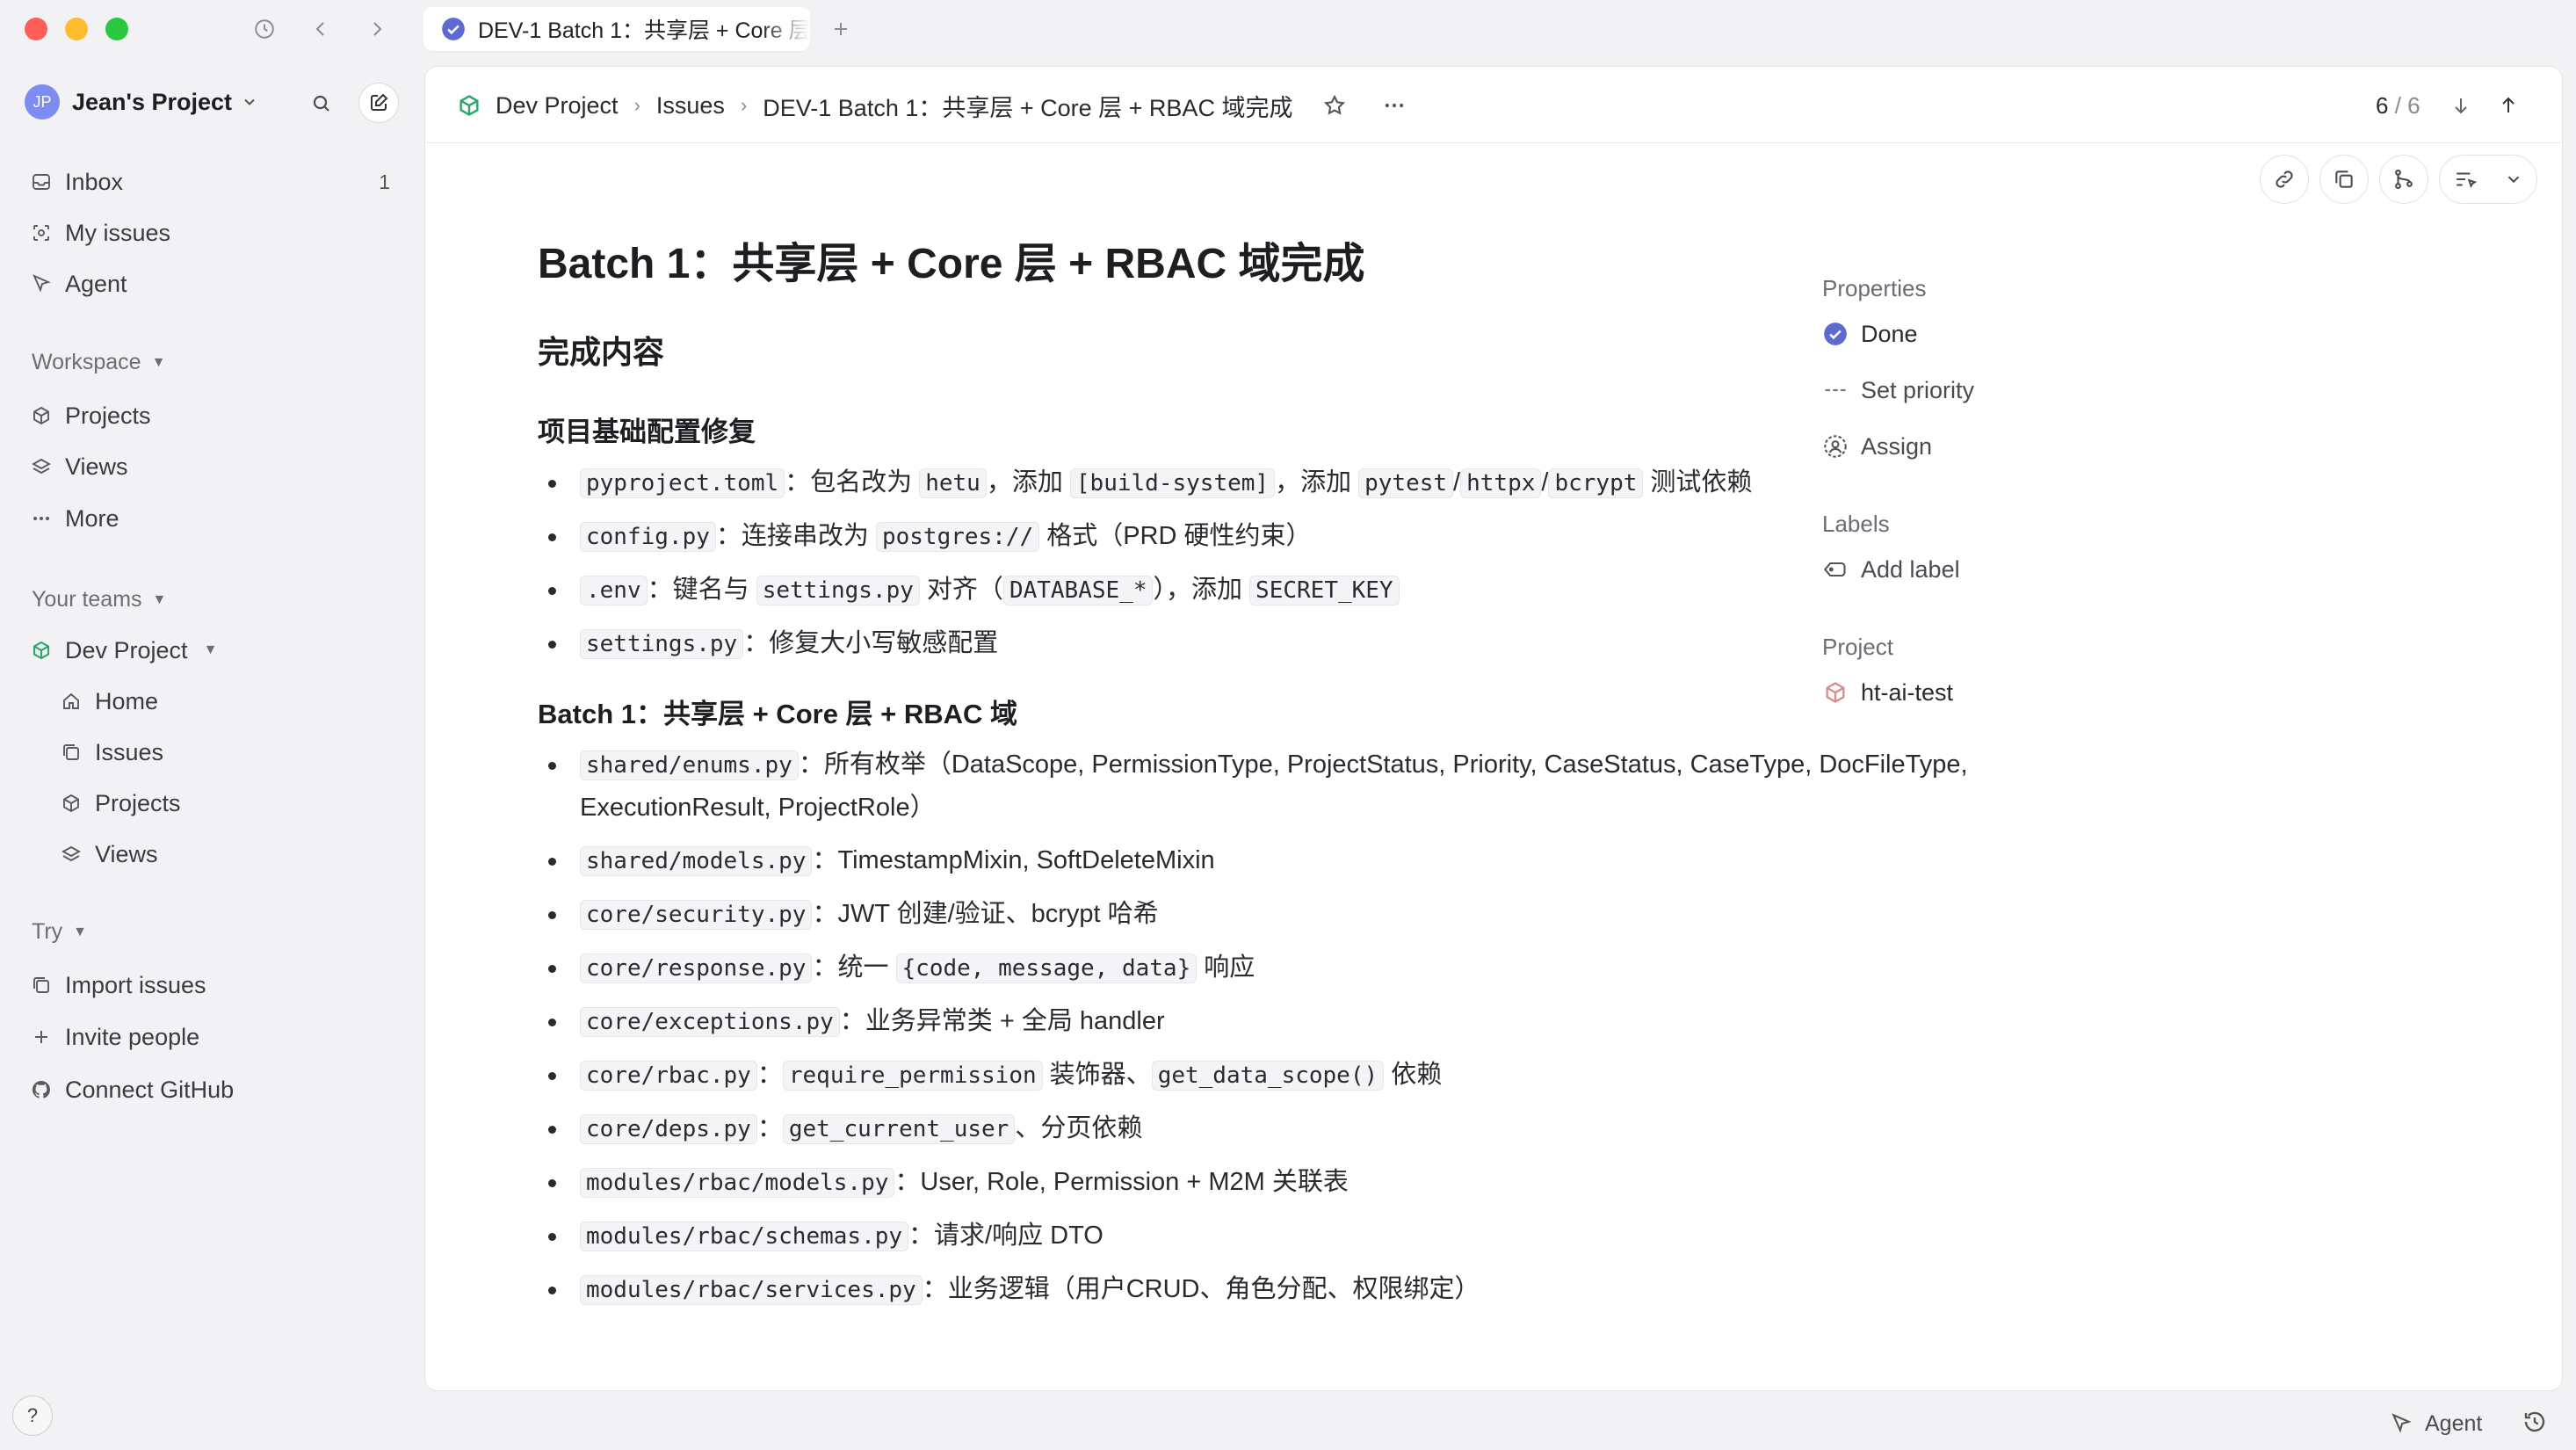 This screenshot has height=1450, width=2576. Describe the element at coordinates (127, 700) in the screenshot. I see `sidebar-item-label: Home` at that location.